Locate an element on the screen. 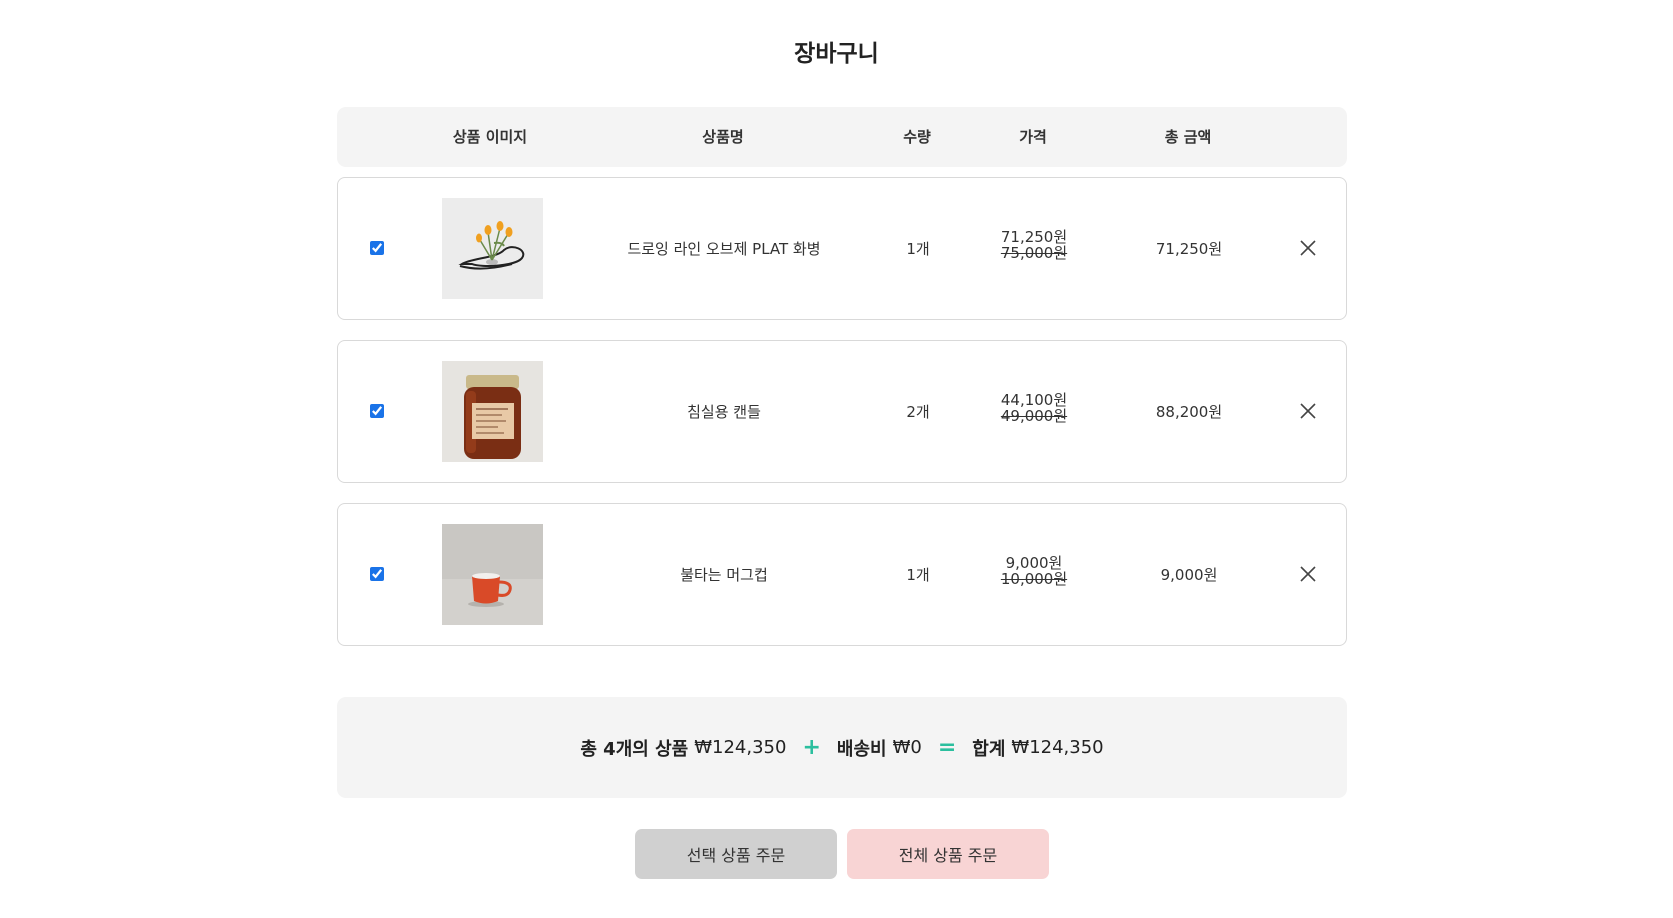 Image resolution: width=1673 pixels, height=918 pixels. product-image-mug is located at coordinates (492, 574).